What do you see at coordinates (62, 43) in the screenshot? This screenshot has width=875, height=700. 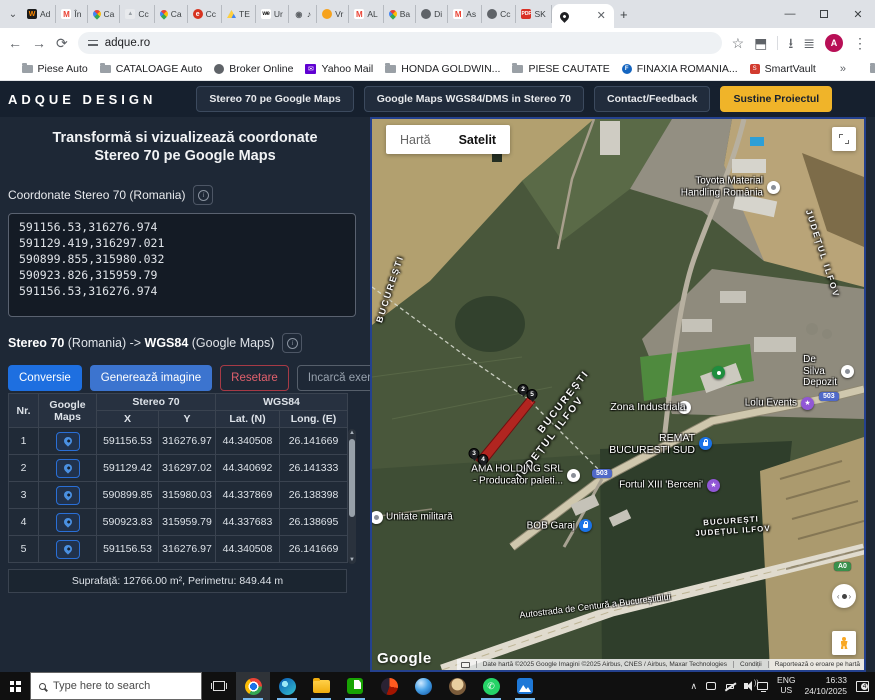 I see `reload-button: ⟳` at bounding box center [62, 43].